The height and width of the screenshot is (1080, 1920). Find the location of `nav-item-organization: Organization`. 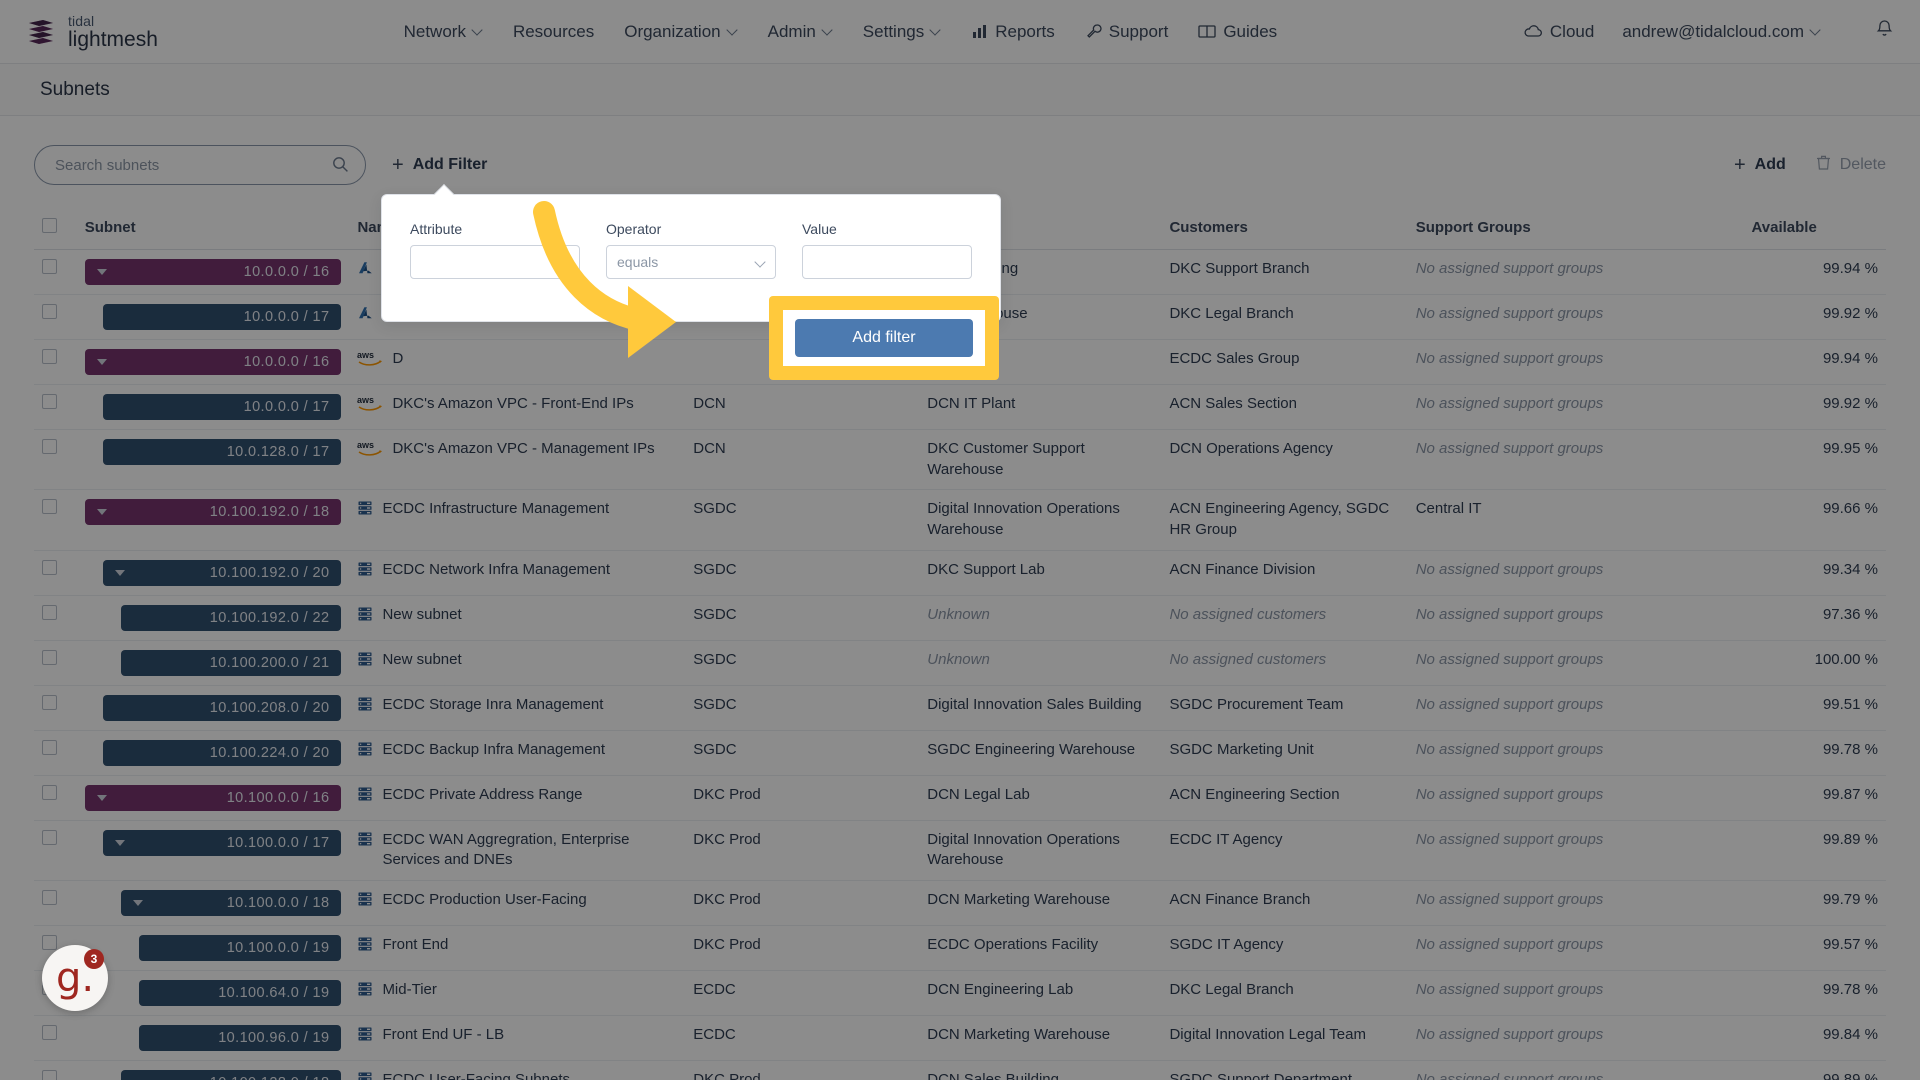

nav-item-organization: Organization is located at coordinates (680, 32).